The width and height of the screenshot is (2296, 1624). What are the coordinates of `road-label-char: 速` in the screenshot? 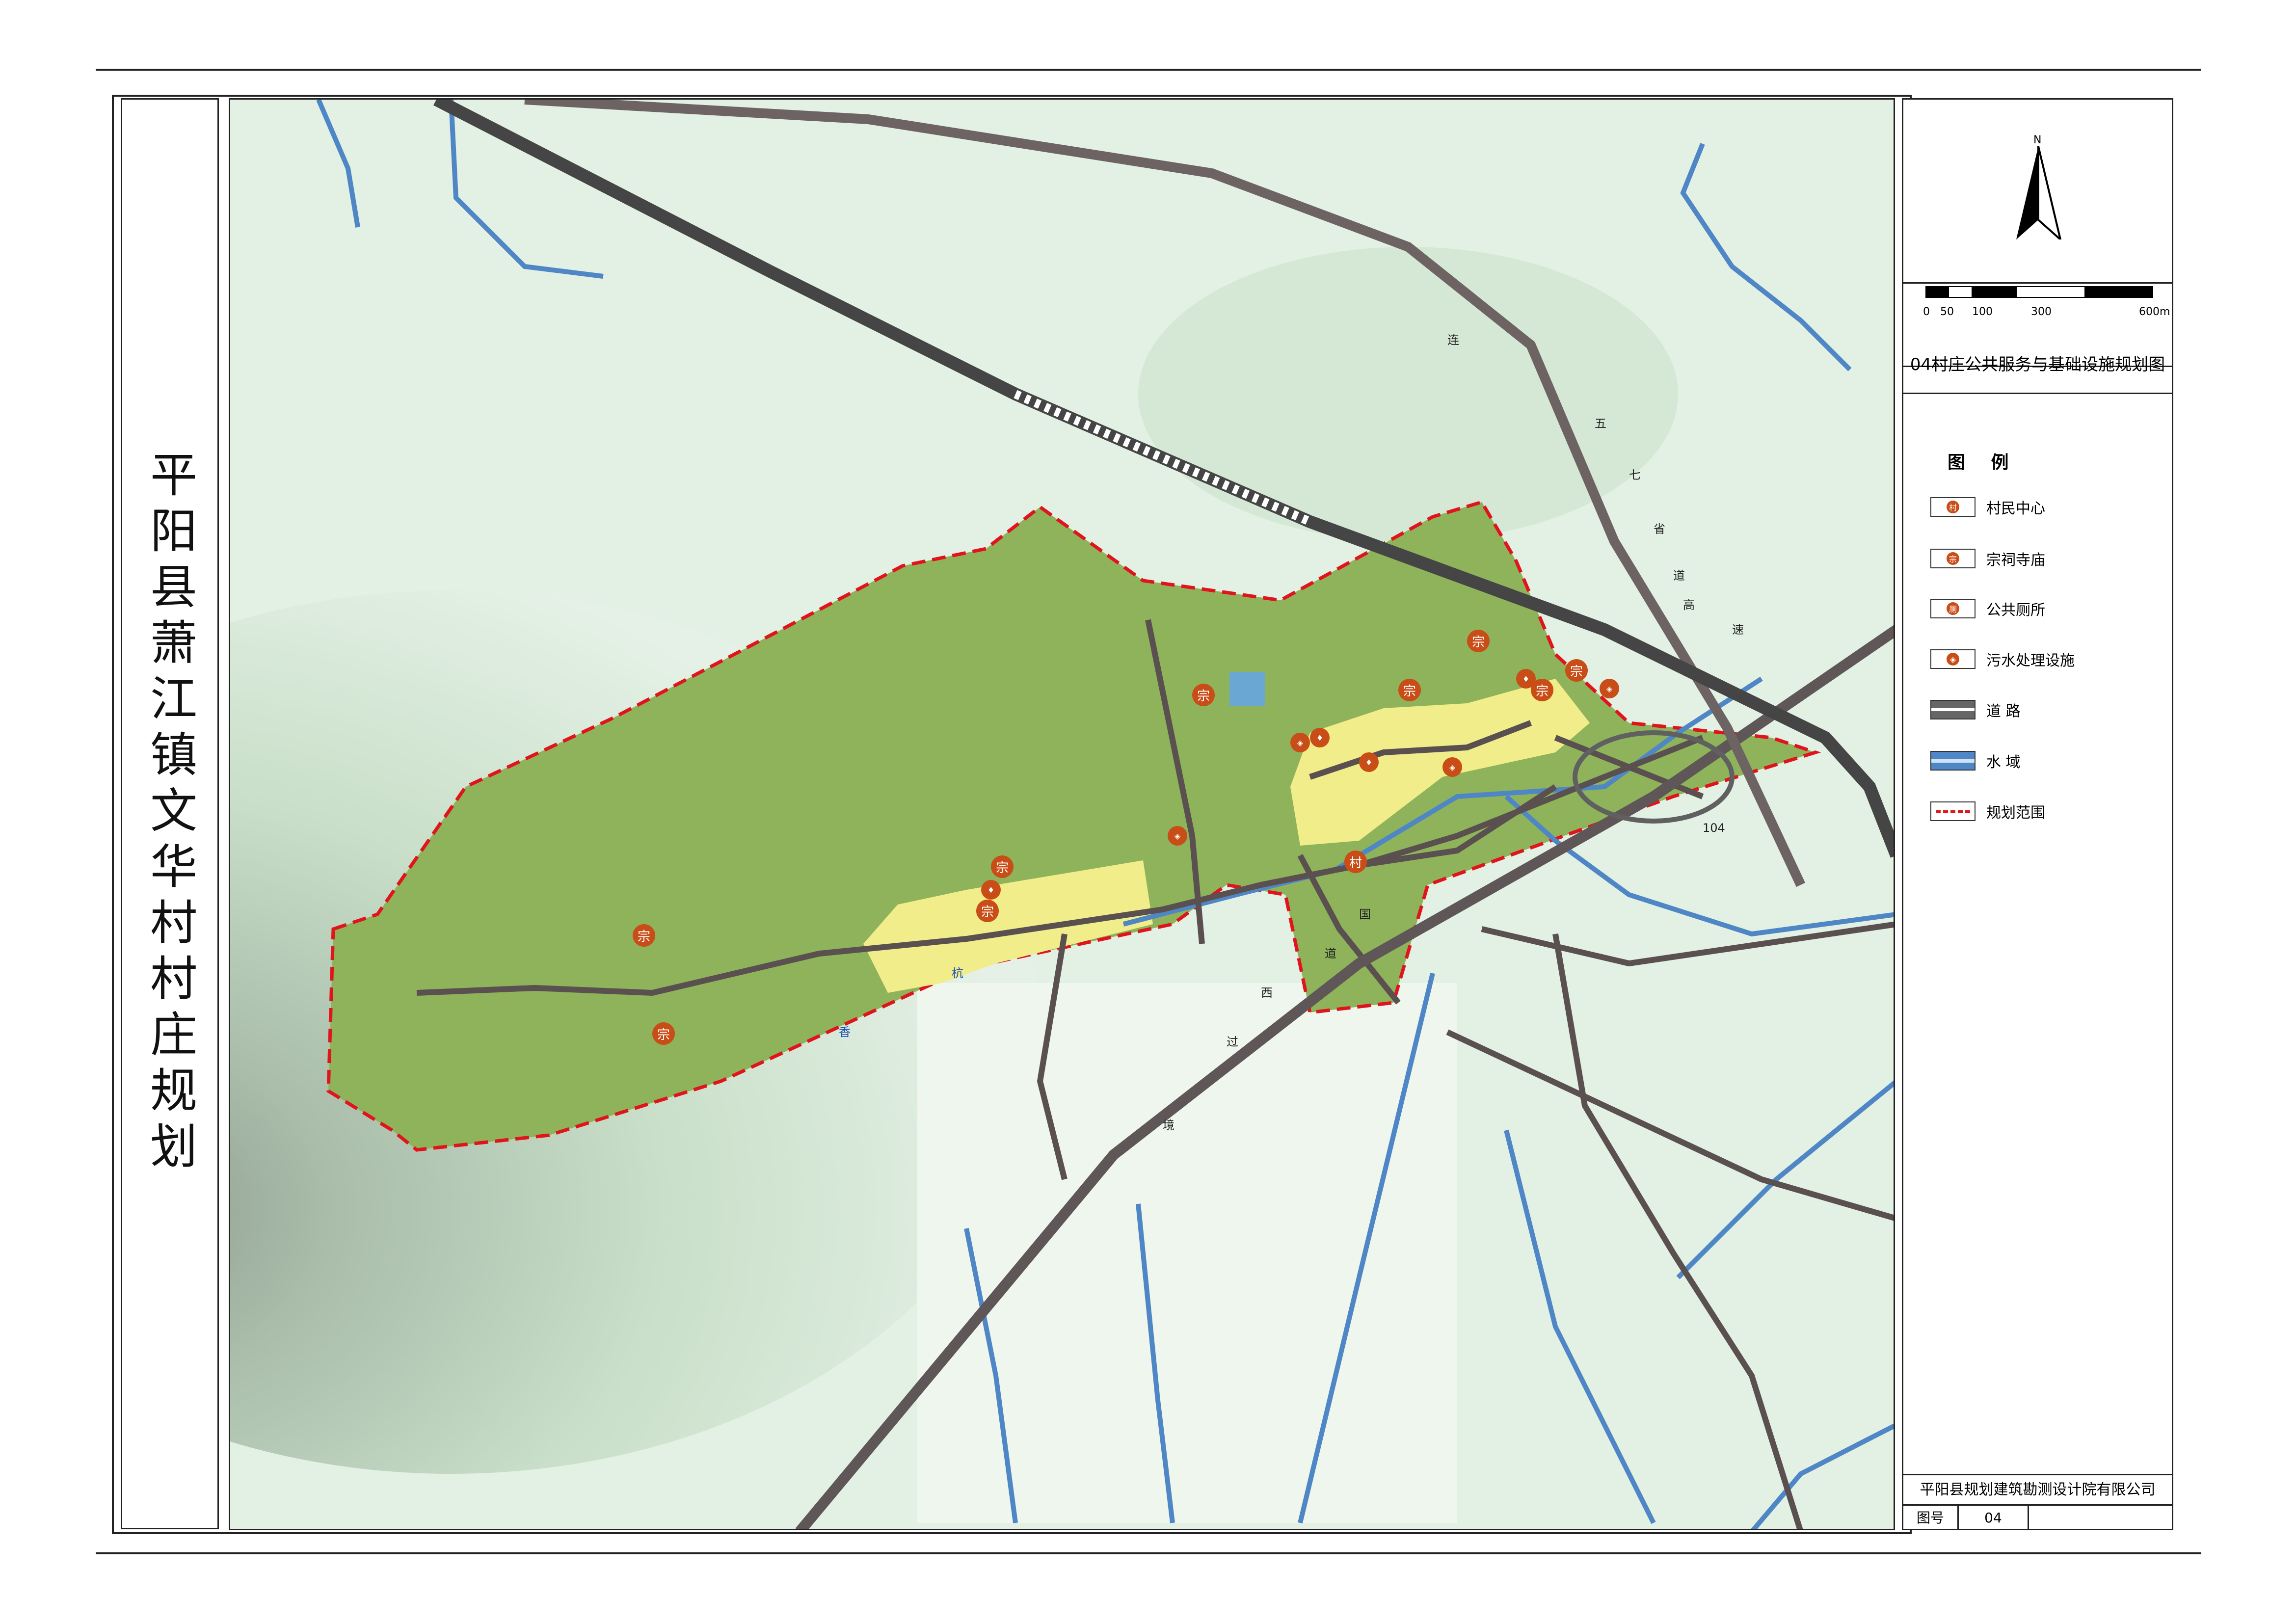 It's located at (1738, 630).